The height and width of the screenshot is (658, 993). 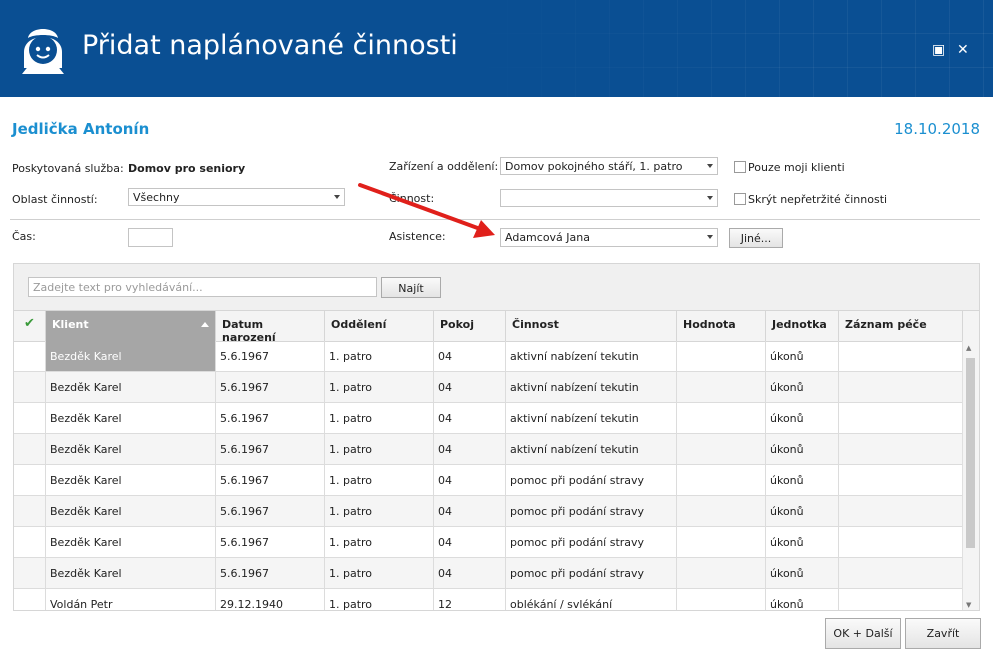 I want to click on column-header-department: Oddělení, so click(x=379, y=326).